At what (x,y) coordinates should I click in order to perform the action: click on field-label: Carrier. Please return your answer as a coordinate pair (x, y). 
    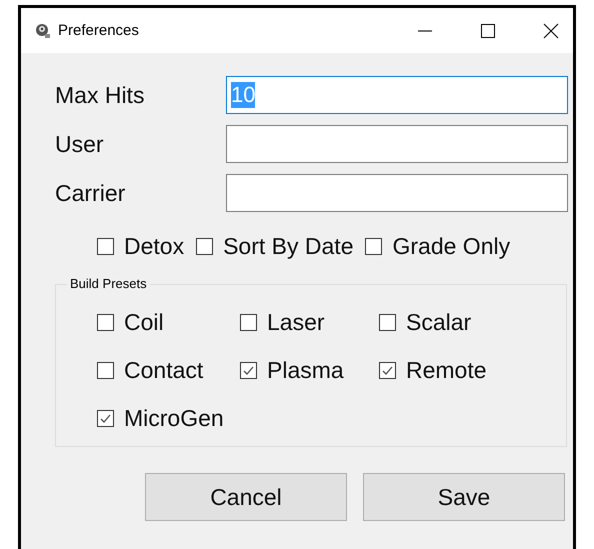
    Looking at the image, I should click on (90, 193).